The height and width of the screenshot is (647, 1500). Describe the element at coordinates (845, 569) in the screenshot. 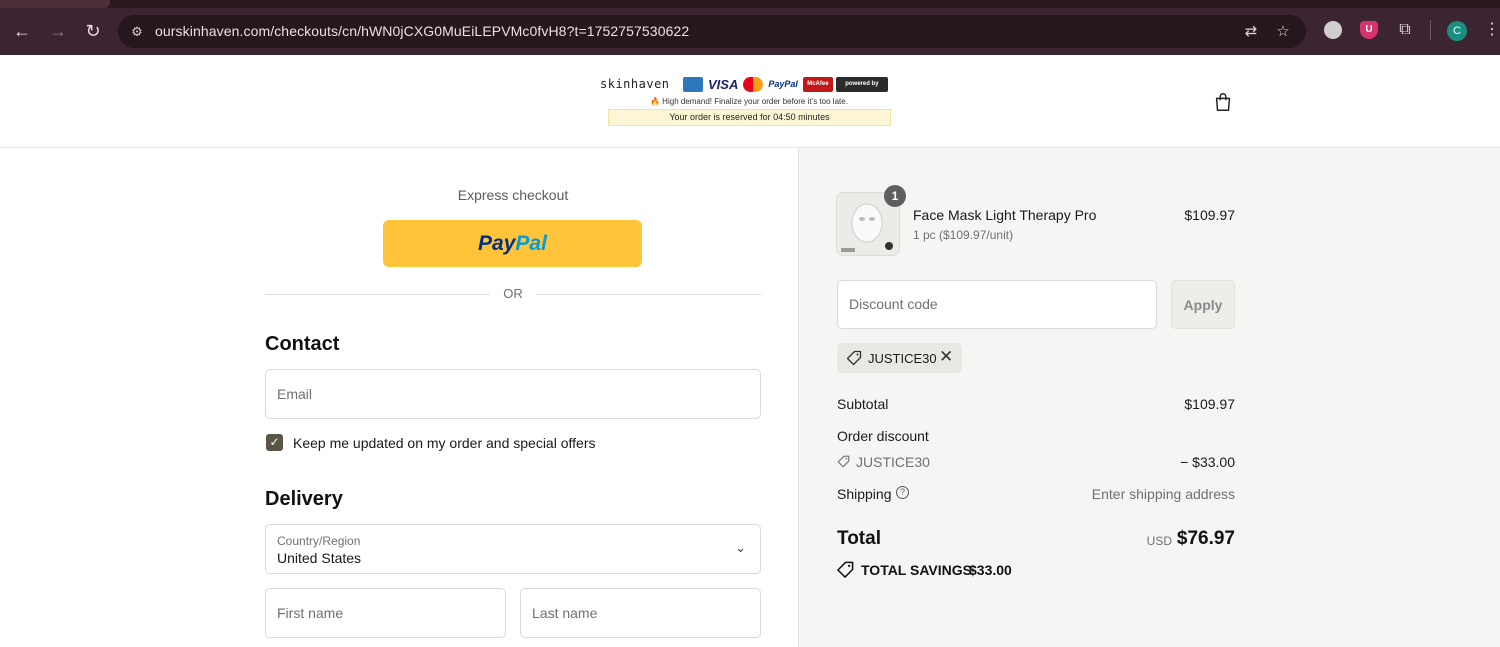

I see `savings-tag-icon` at that location.